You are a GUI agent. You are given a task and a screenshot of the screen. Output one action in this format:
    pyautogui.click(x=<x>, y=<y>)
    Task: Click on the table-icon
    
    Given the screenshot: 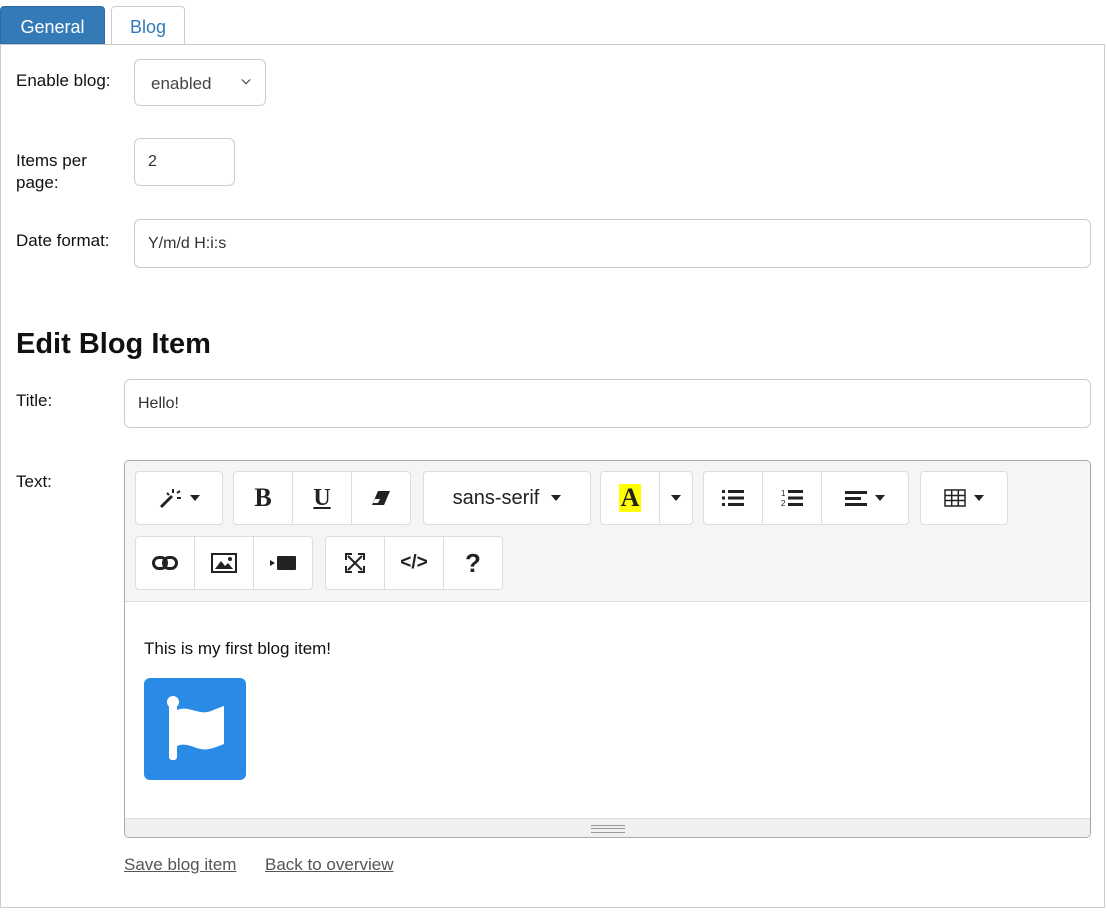 What is the action you would take?
    pyautogui.click(x=955, y=498)
    